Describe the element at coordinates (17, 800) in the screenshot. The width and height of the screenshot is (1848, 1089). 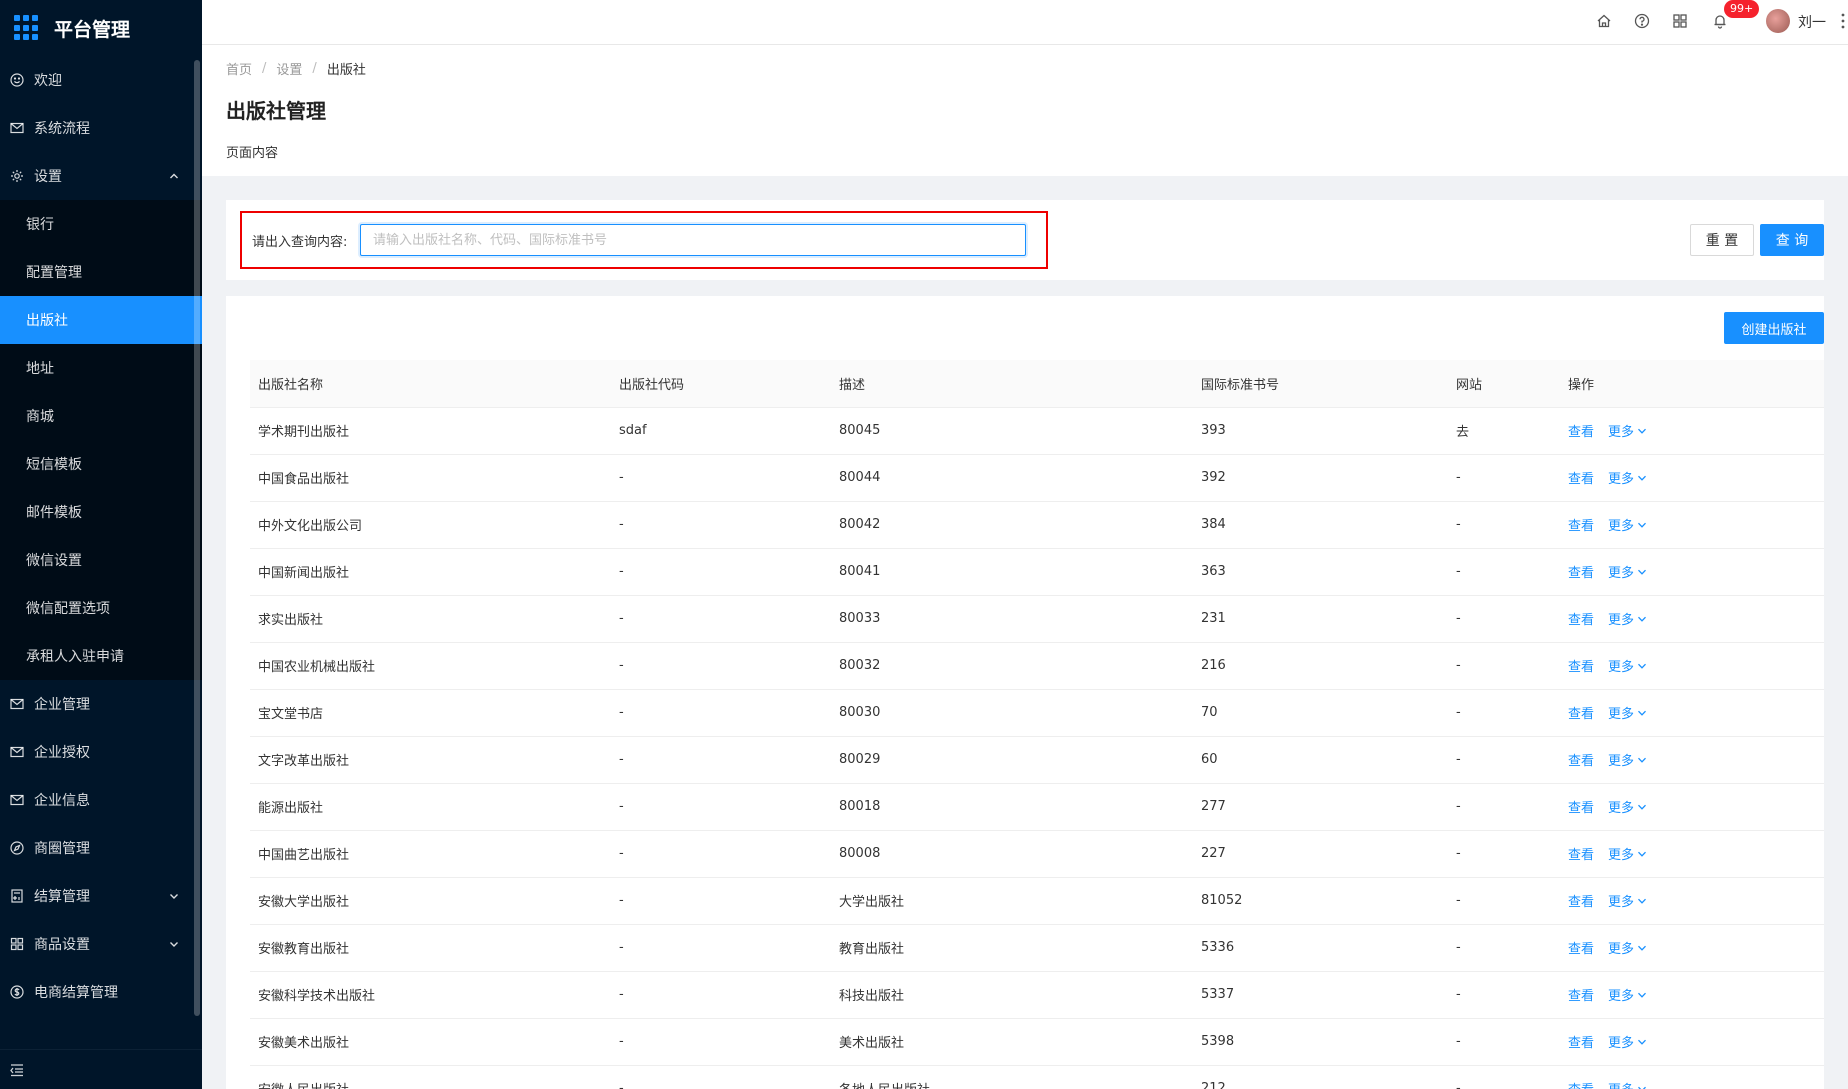
I see `mail-icon` at that location.